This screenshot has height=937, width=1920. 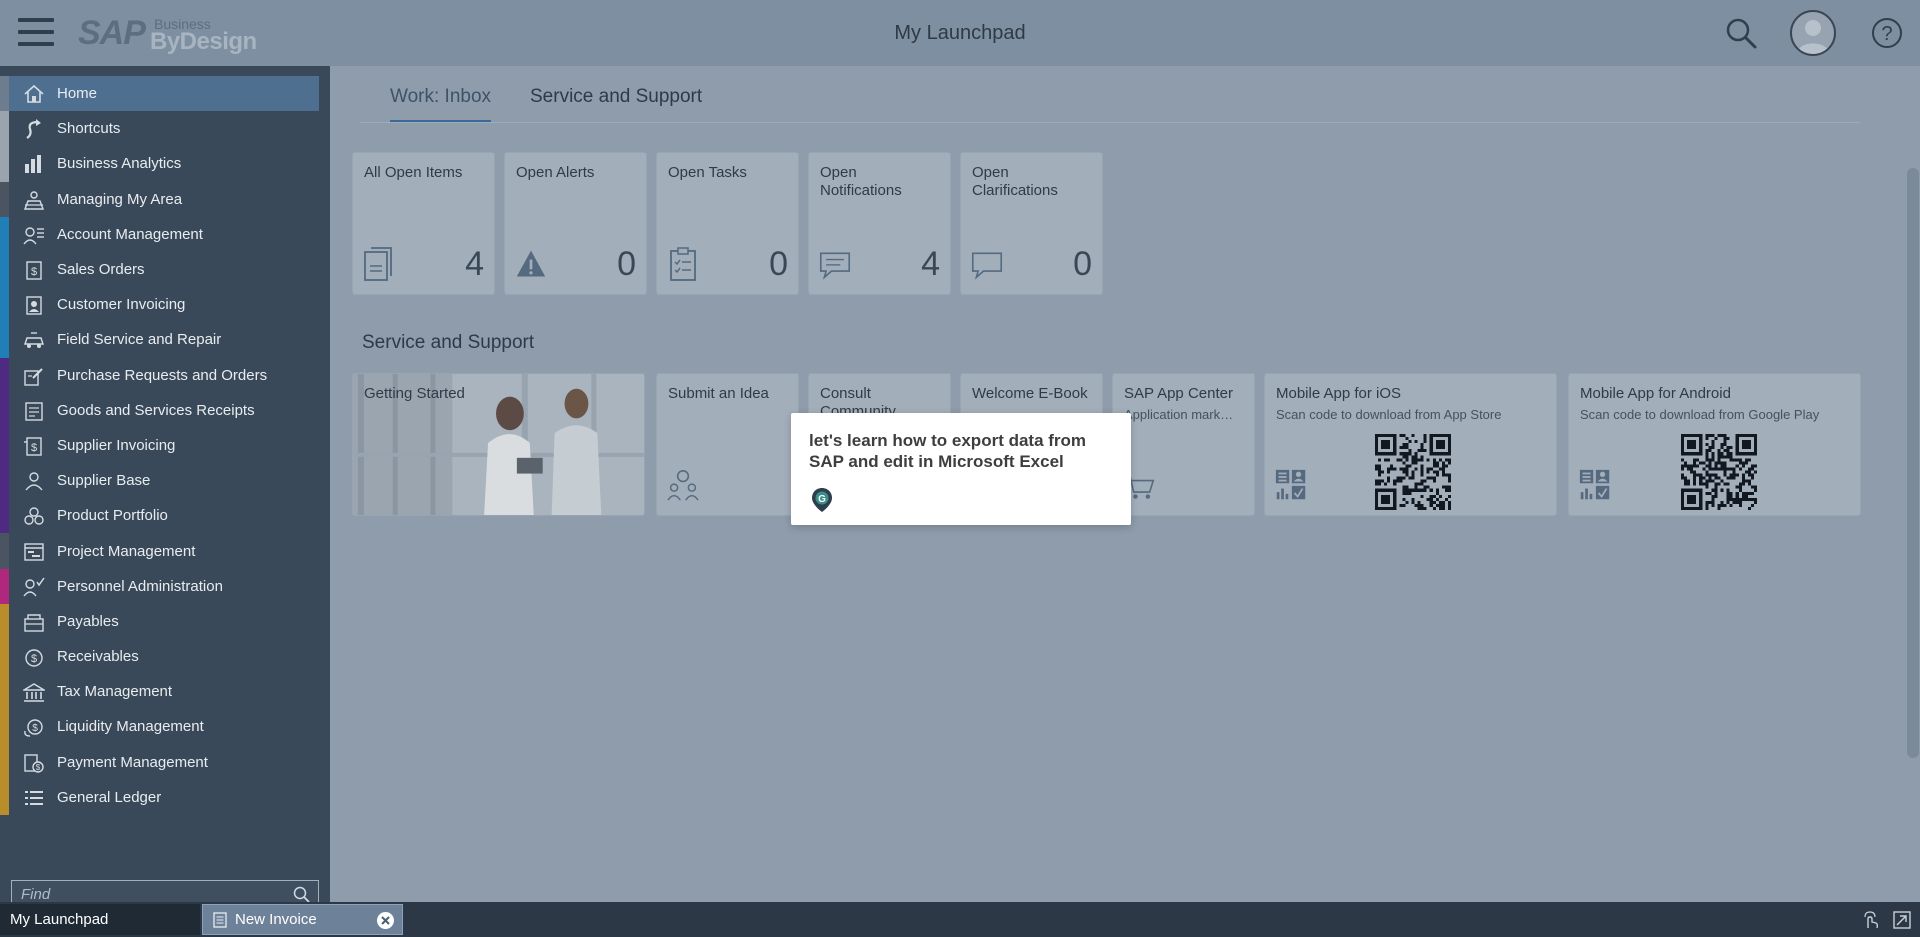 What do you see at coordinates (683, 485) in the screenshot?
I see `idea-people-icon` at bounding box center [683, 485].